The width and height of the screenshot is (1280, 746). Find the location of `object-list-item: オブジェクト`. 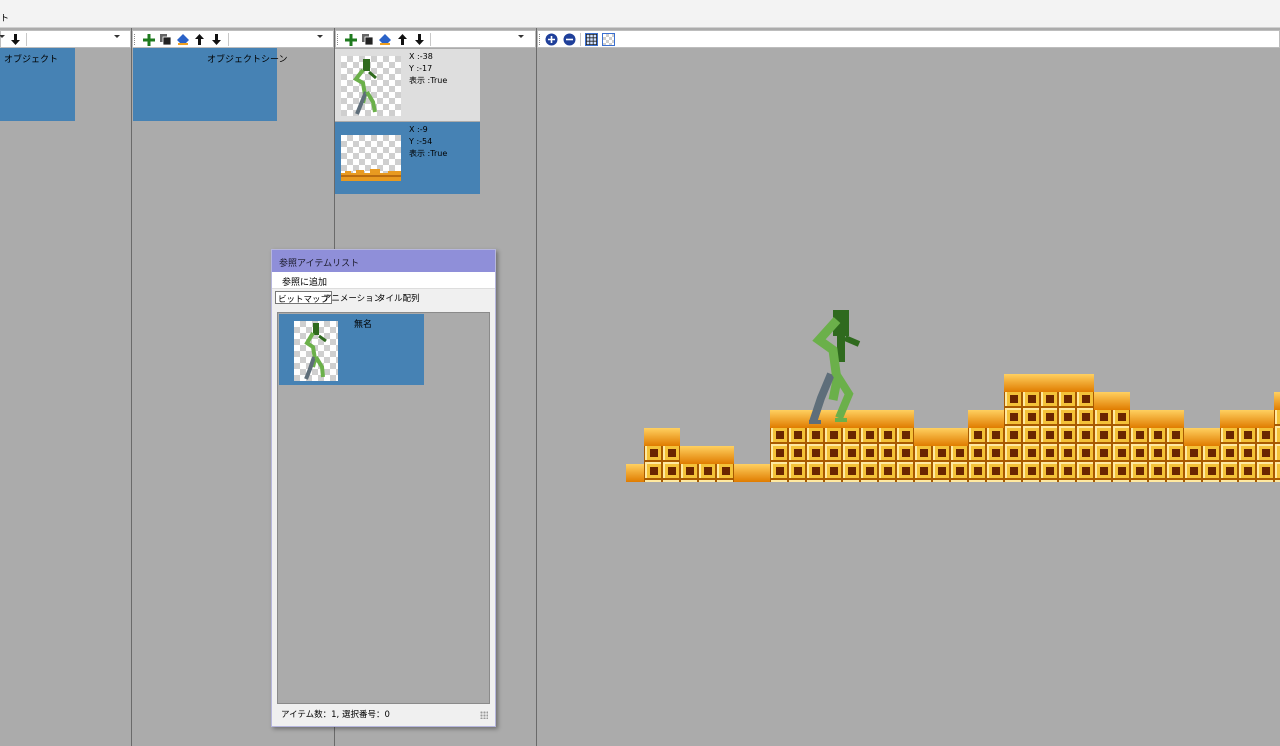

object-list-item: オブジェクト is located at coordinates (37, 84).